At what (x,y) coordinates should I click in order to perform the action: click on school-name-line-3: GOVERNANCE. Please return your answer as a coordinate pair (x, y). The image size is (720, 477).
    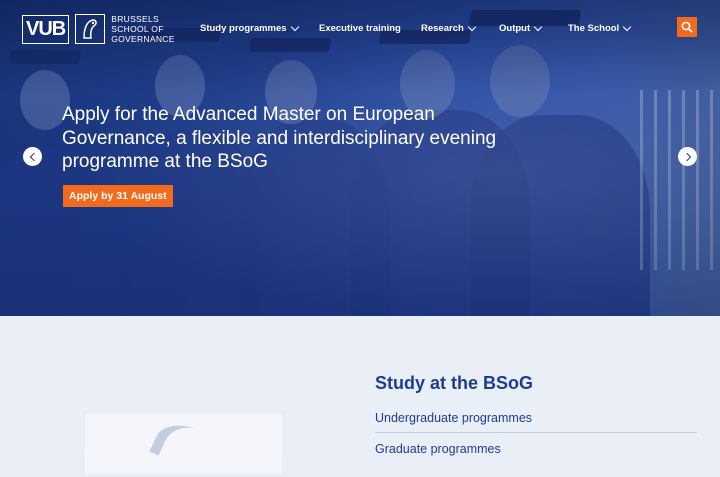
    Looking at the image, I should click on (143, 39).